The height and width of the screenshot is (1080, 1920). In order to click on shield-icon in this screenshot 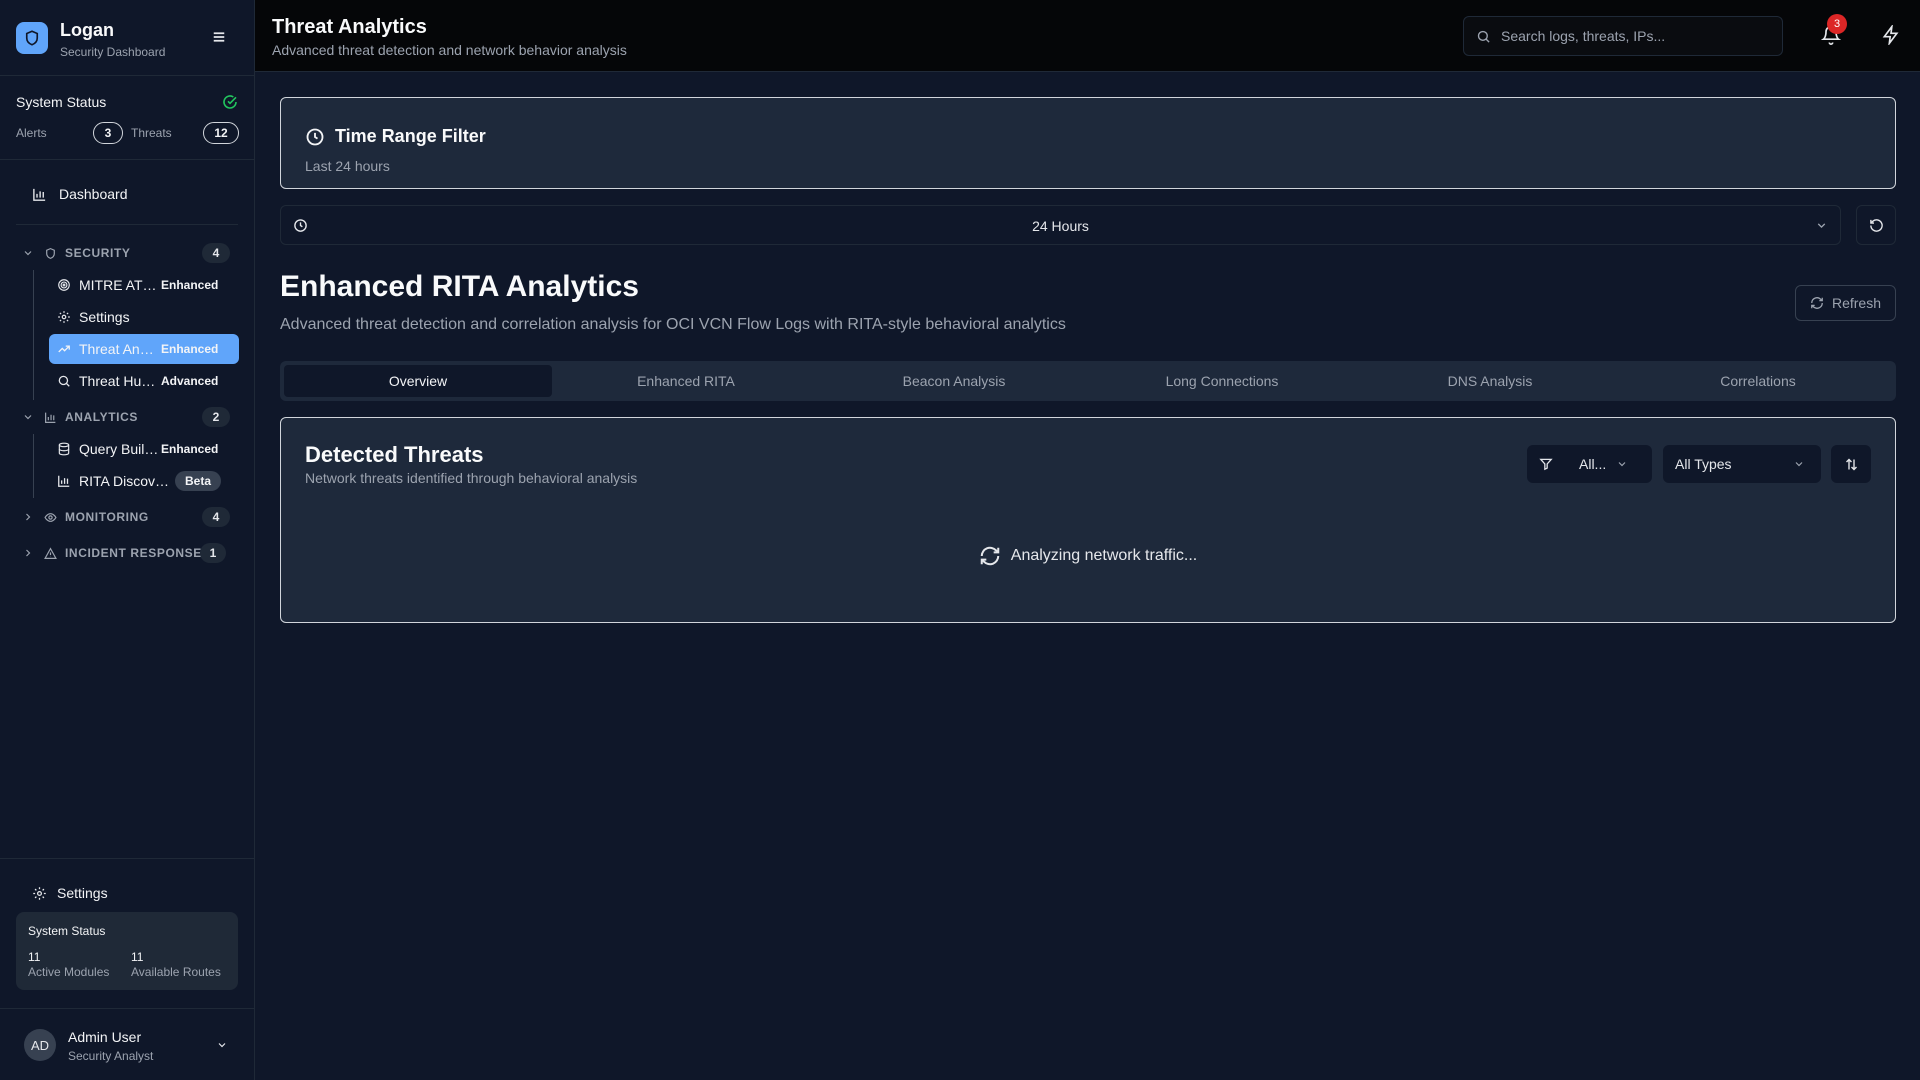, I will do `click(50, 253)`.